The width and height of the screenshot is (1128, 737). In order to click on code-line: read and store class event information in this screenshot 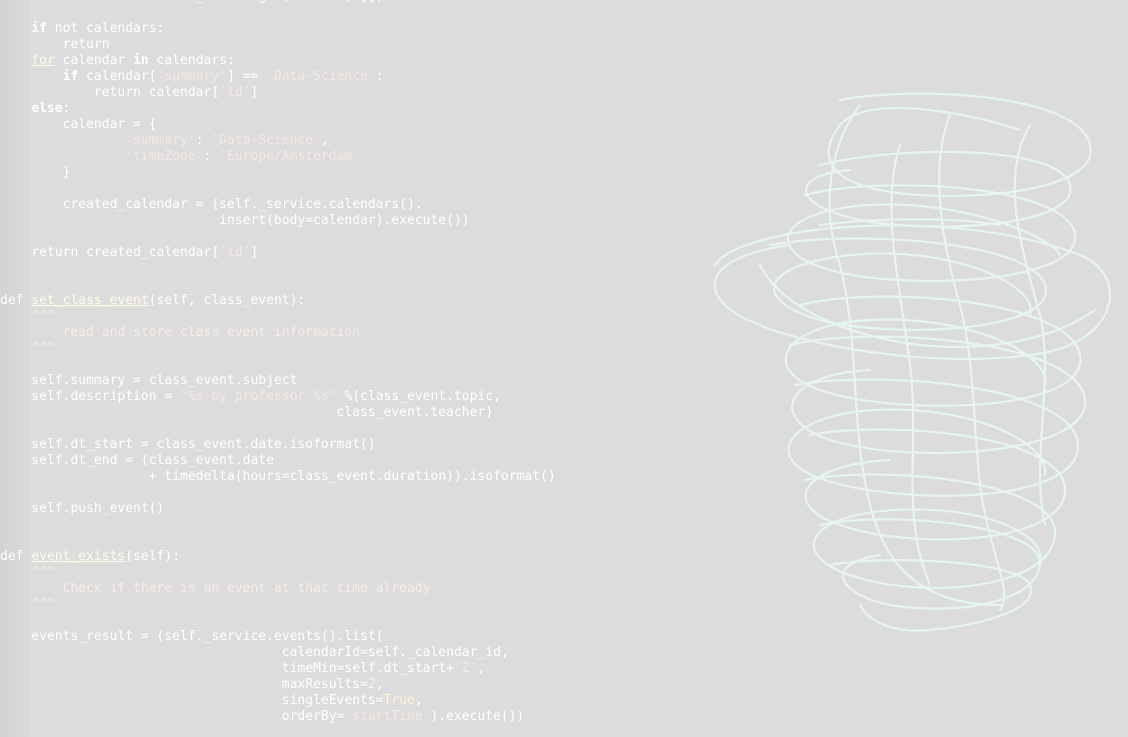, I will do `click(350, 333)`.